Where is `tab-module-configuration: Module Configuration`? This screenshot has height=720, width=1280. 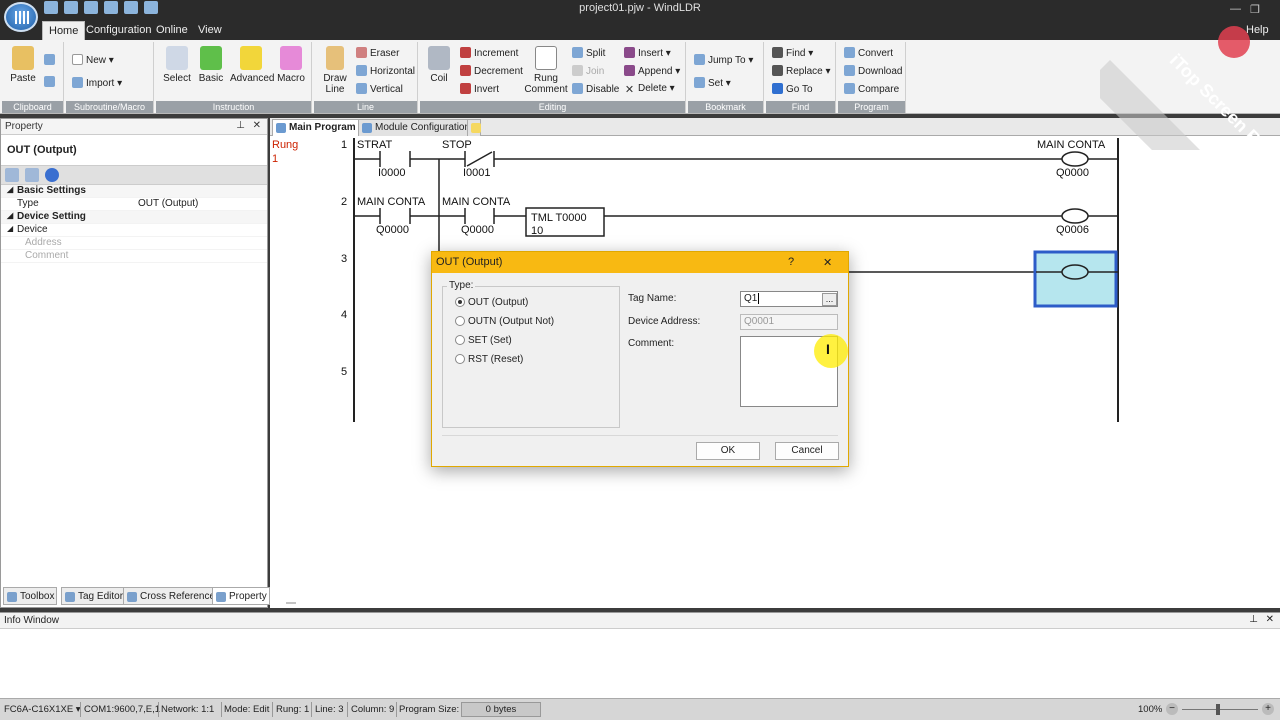
tab-module-configuration: Module Configuration is located at coordinates (418, 127).